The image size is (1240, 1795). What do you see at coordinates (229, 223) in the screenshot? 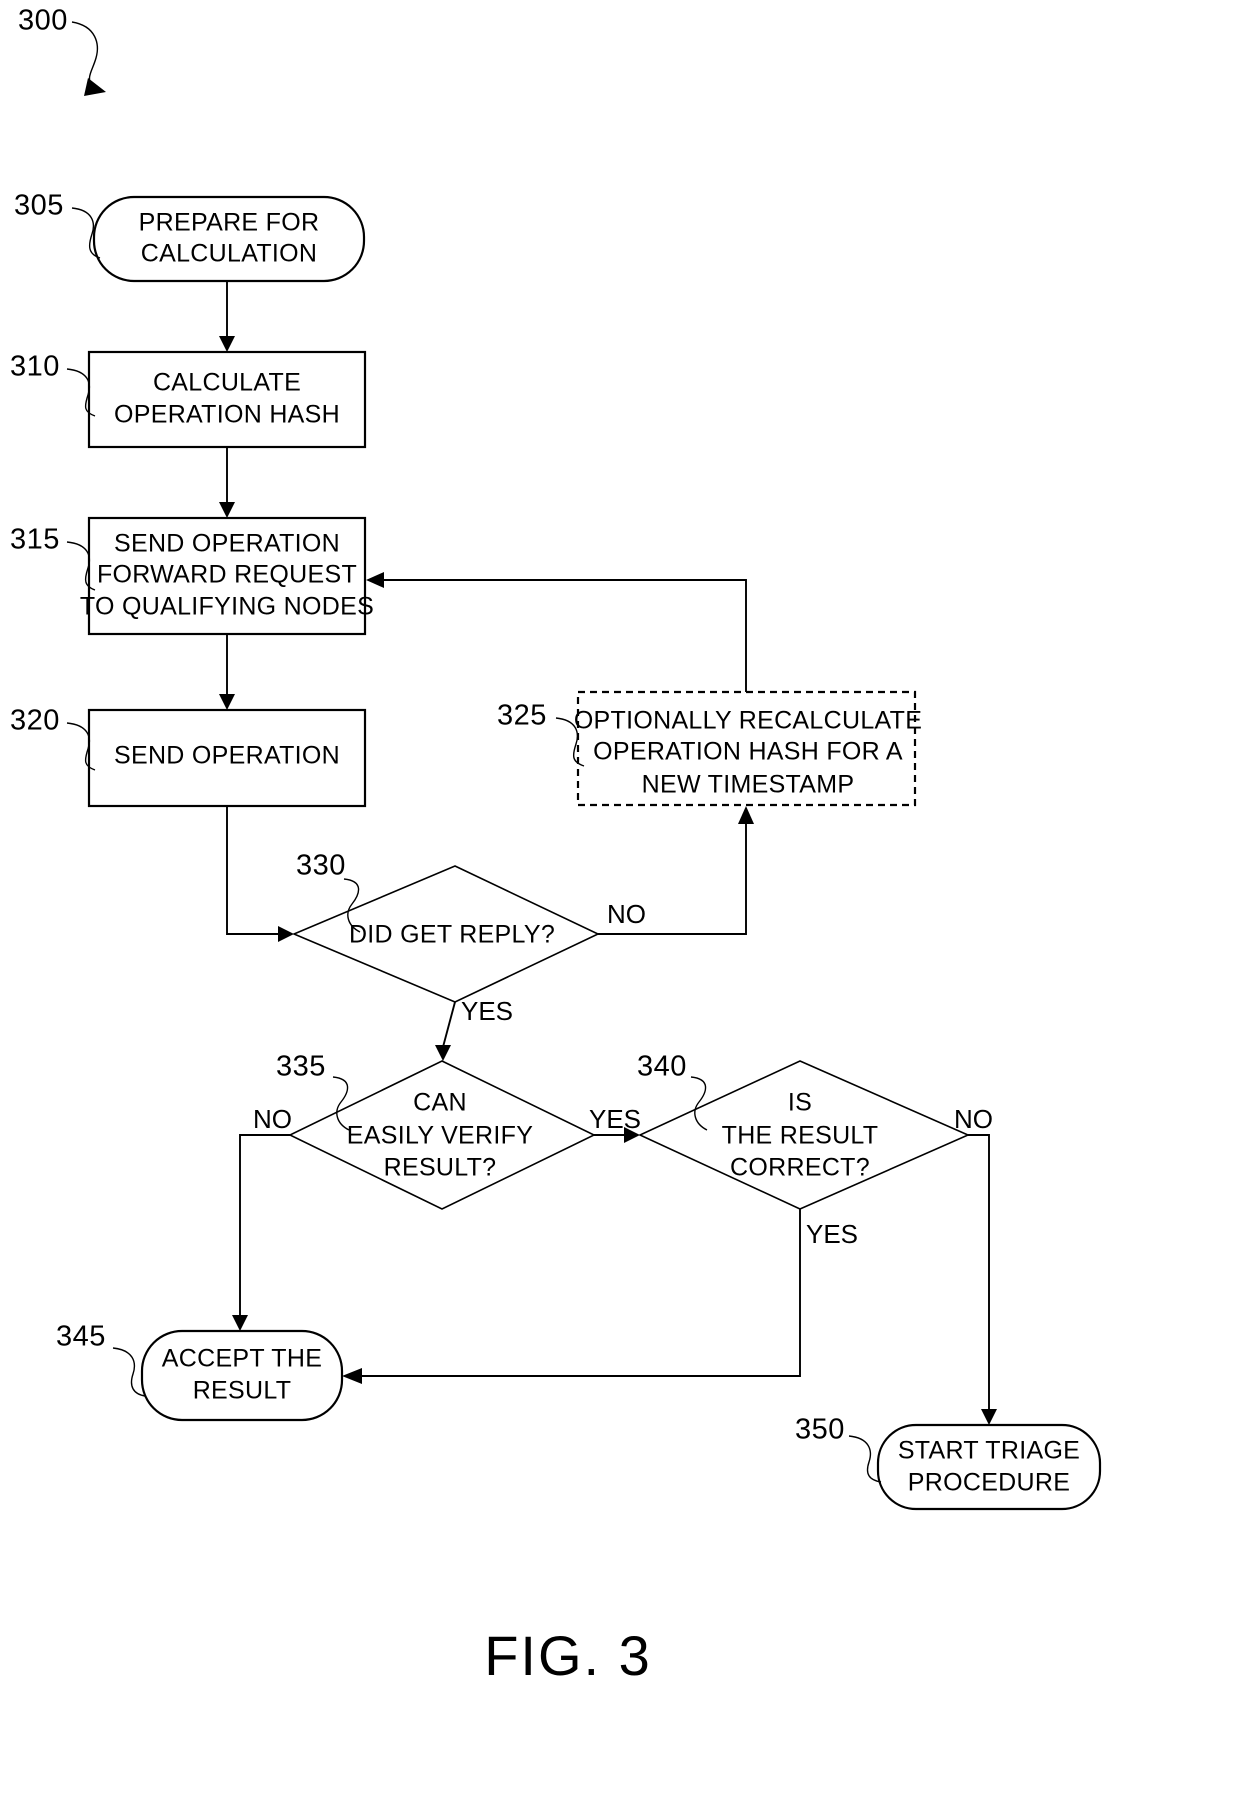
I see `node-305-line-1: PREPARE FOR` at bounding box center [229, 223].